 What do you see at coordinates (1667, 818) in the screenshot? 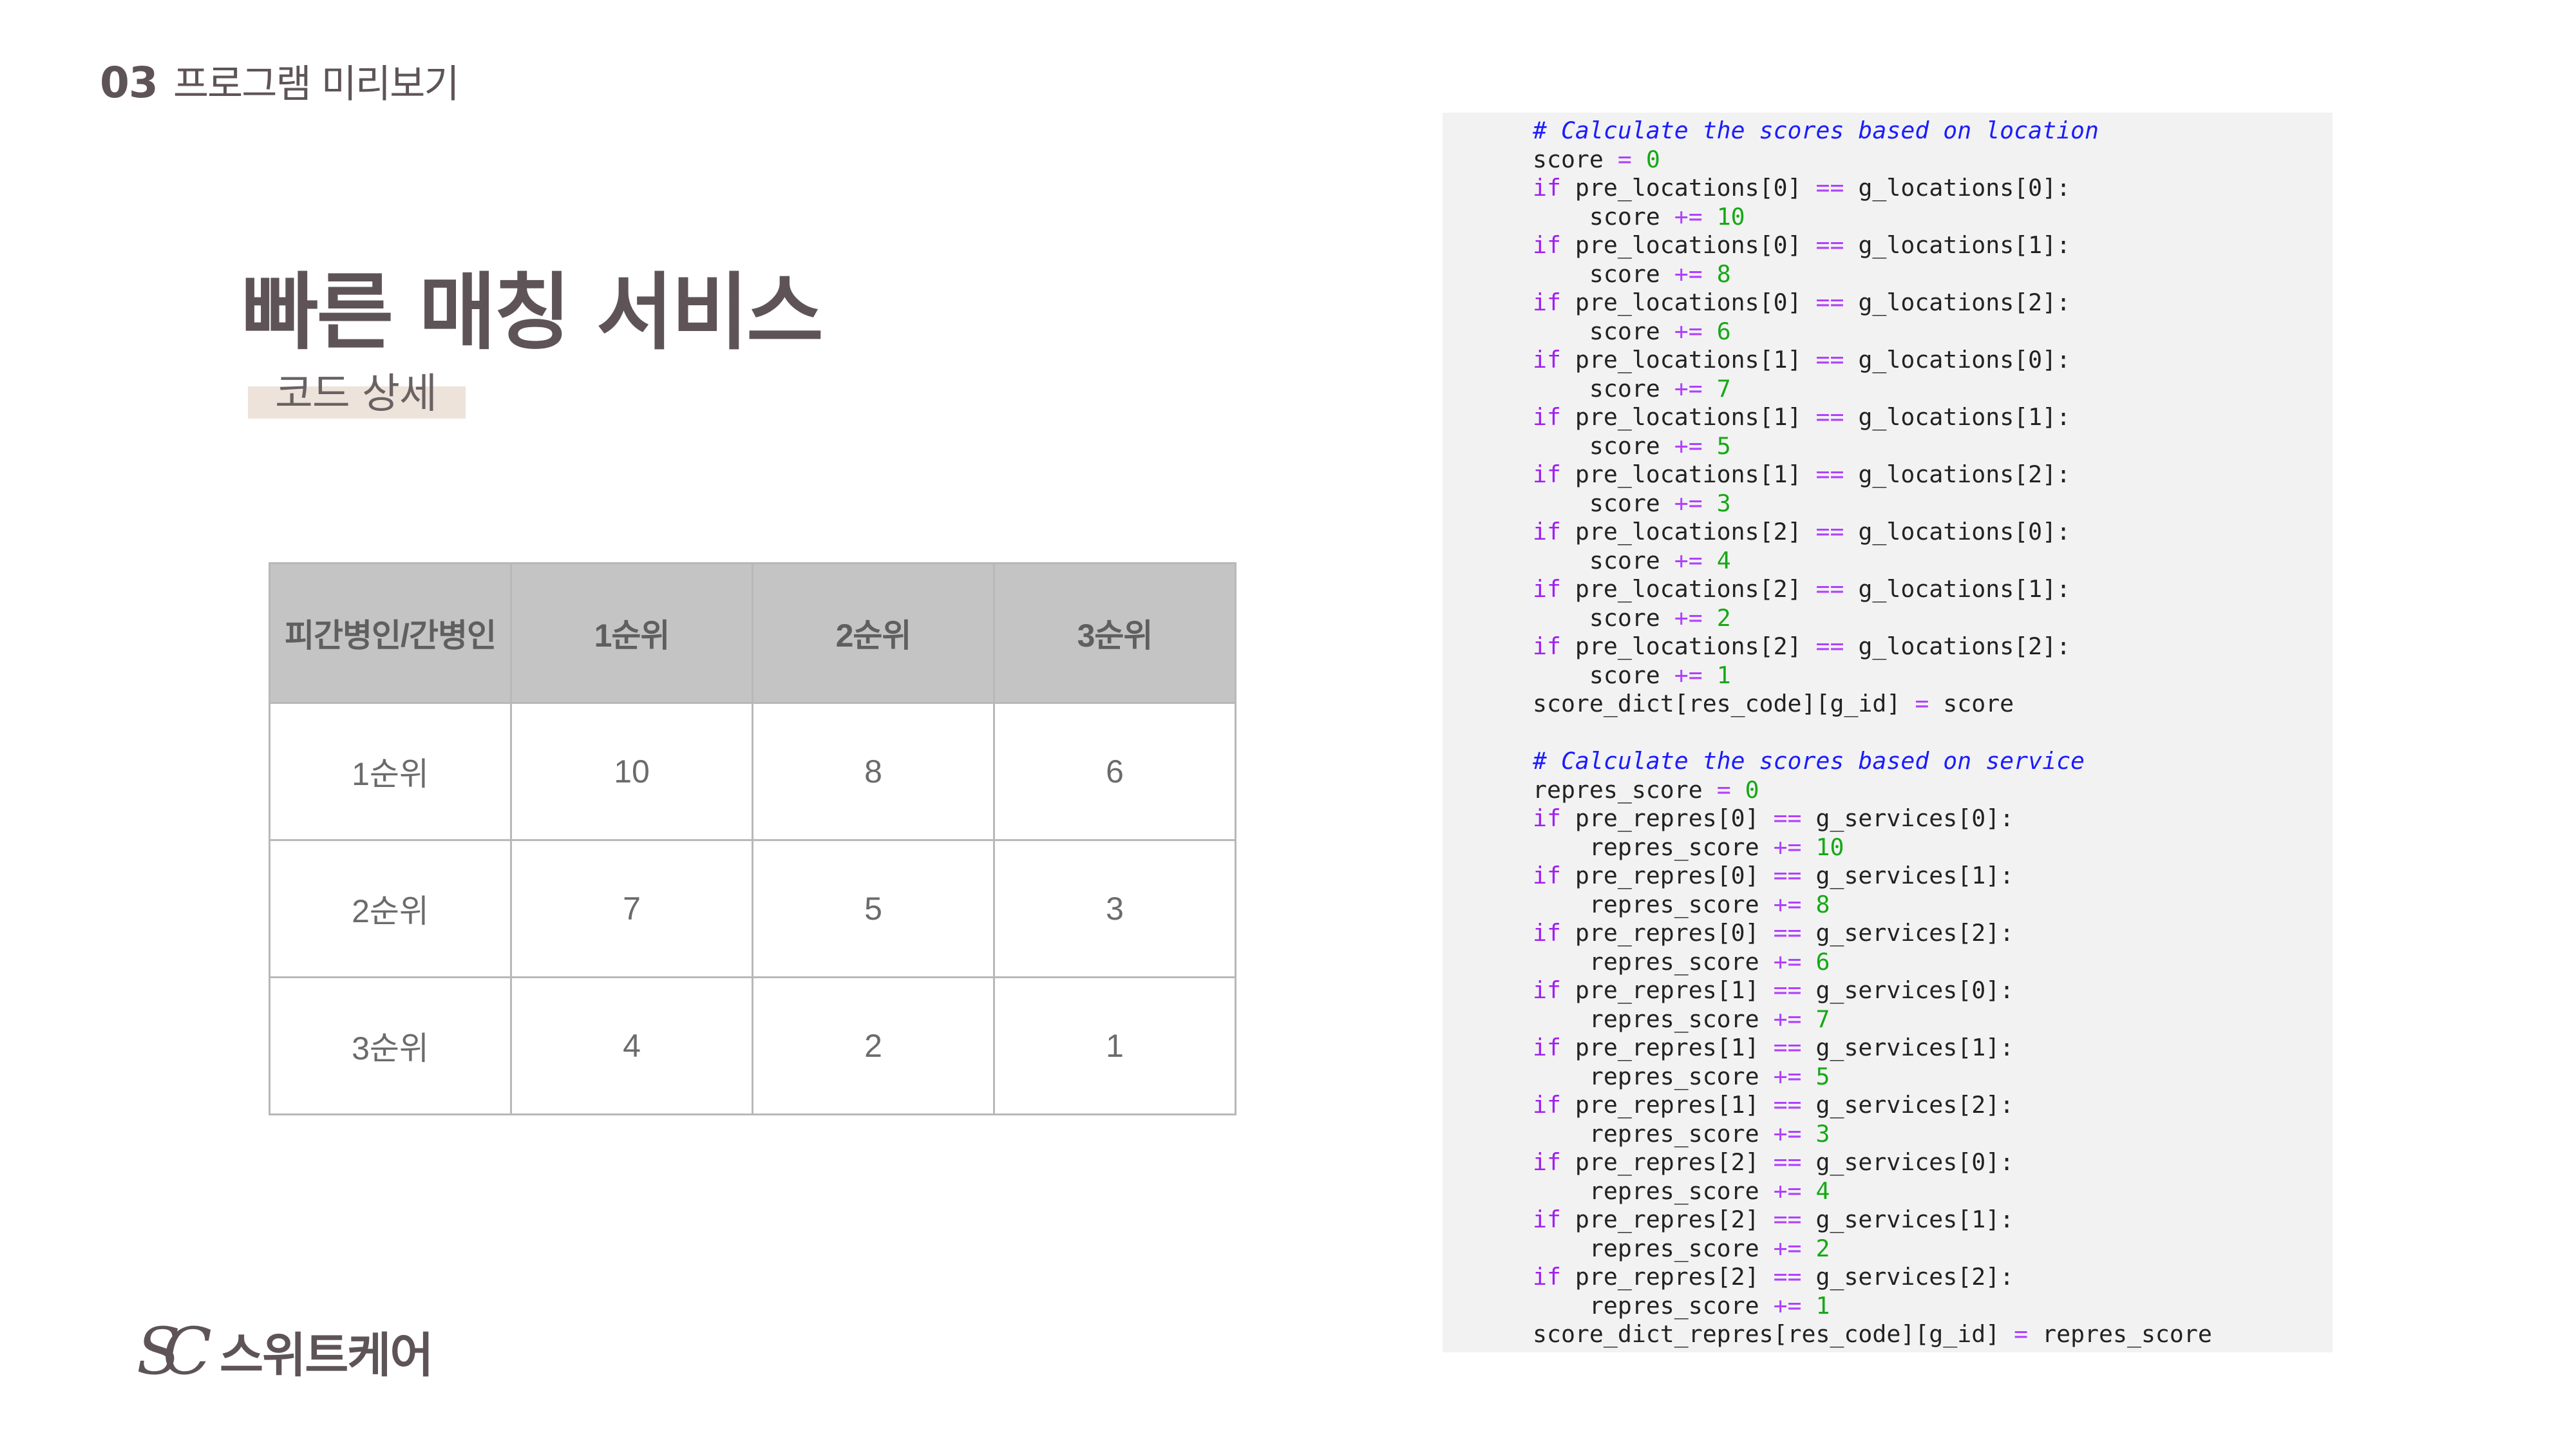
I see `code-token: pre_repres[0]` at bounding box center [1667, 818].